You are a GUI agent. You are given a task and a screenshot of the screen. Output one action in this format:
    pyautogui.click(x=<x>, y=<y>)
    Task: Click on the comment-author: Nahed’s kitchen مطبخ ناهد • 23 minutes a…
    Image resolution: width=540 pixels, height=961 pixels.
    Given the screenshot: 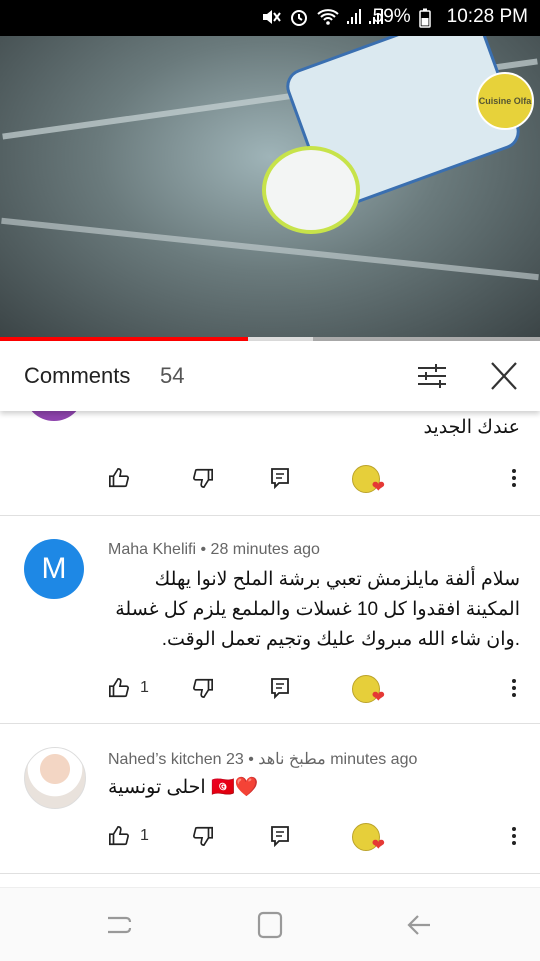 What is the action you would take?
    pyautogui.click(x=262, y=759)
    